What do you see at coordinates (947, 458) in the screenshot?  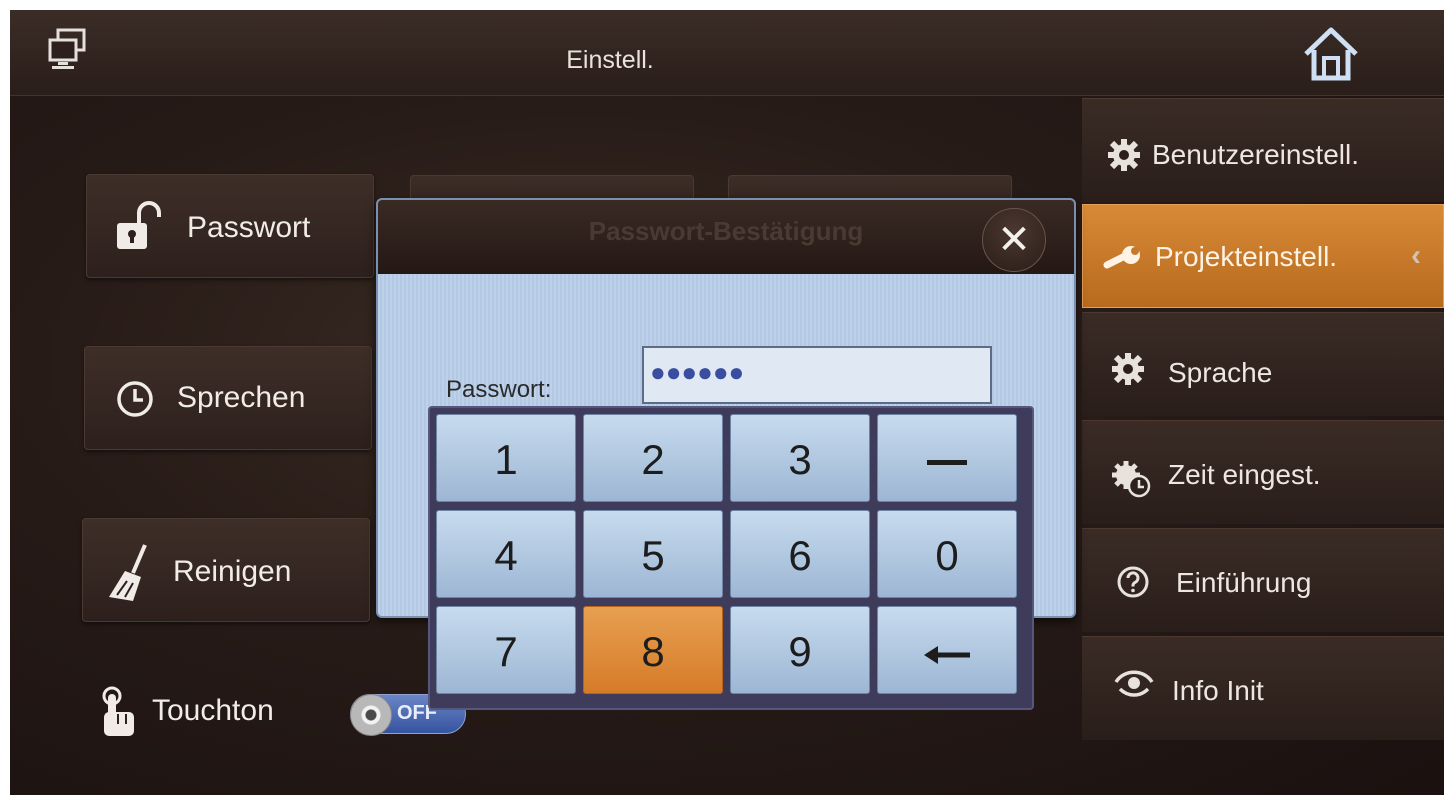 I see `key-minus` at bounding box center [947, 458].